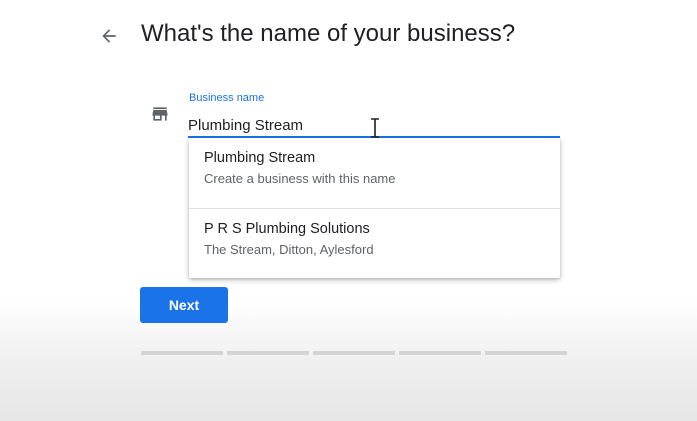 This screenshot has width=697, height=421. Describe the element at coordinates (227, 98) in the screenshot. I see `business-name-label: Business name` at that location.